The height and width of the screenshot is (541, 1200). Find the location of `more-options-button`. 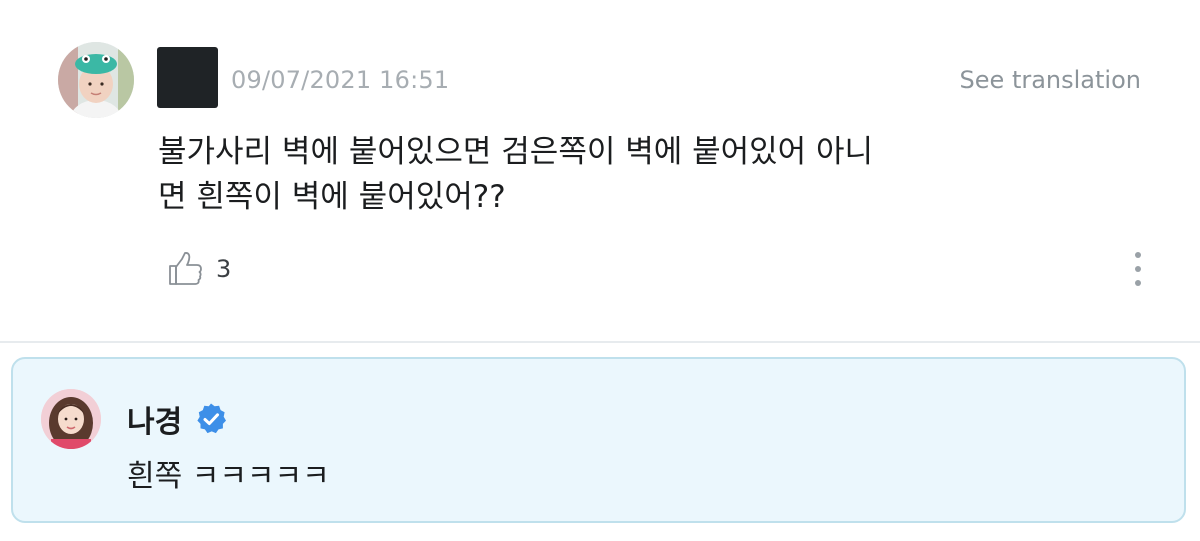

more-options-button is located at coordinates (1138, 270).